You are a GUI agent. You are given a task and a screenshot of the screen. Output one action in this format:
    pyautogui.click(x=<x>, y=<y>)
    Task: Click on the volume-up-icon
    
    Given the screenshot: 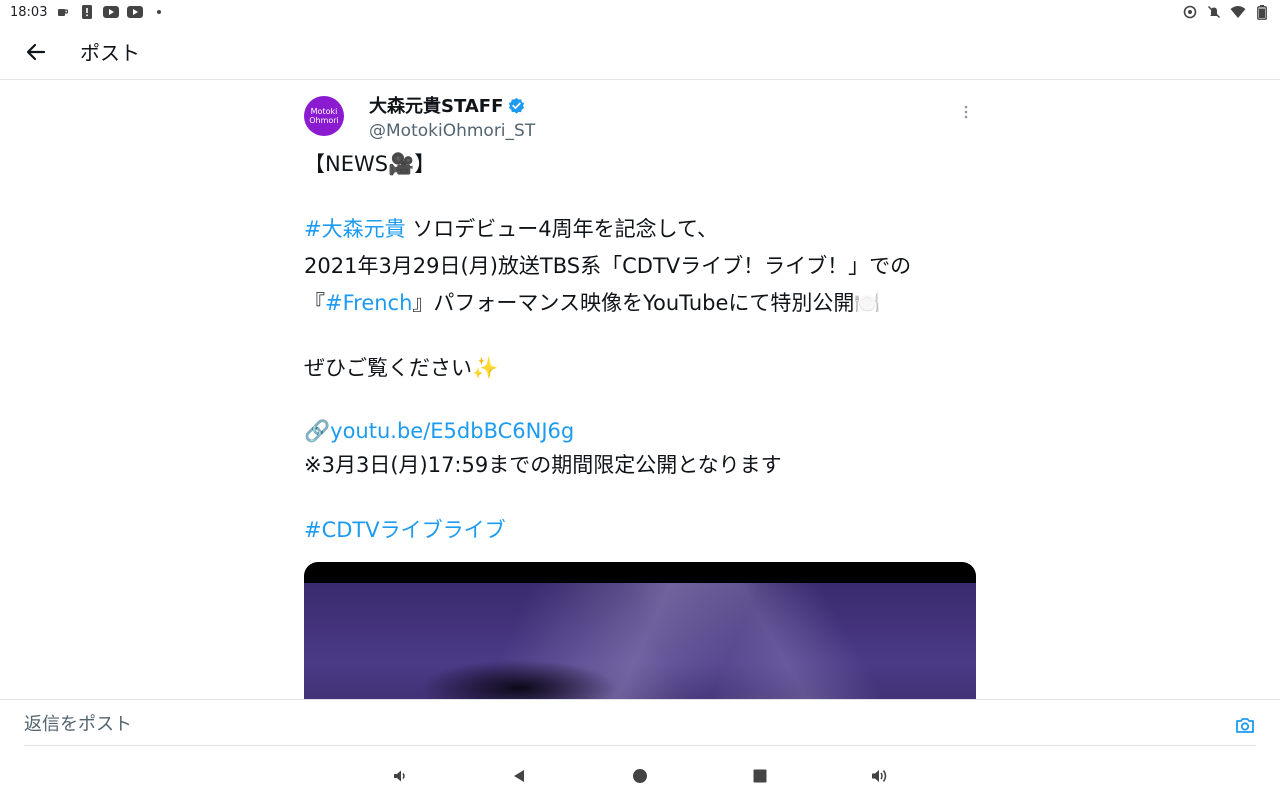 What is the action you would take?
    pyautogui.click(x=879, y=776)
    